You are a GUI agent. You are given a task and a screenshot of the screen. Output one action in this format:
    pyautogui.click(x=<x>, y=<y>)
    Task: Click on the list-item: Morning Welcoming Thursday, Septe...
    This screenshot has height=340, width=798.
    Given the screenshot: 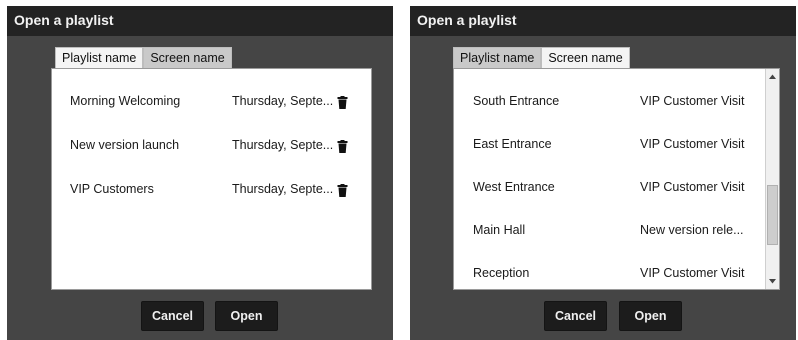 What is the action you would take?
    pyautogui.click(x=211, y=102)
    